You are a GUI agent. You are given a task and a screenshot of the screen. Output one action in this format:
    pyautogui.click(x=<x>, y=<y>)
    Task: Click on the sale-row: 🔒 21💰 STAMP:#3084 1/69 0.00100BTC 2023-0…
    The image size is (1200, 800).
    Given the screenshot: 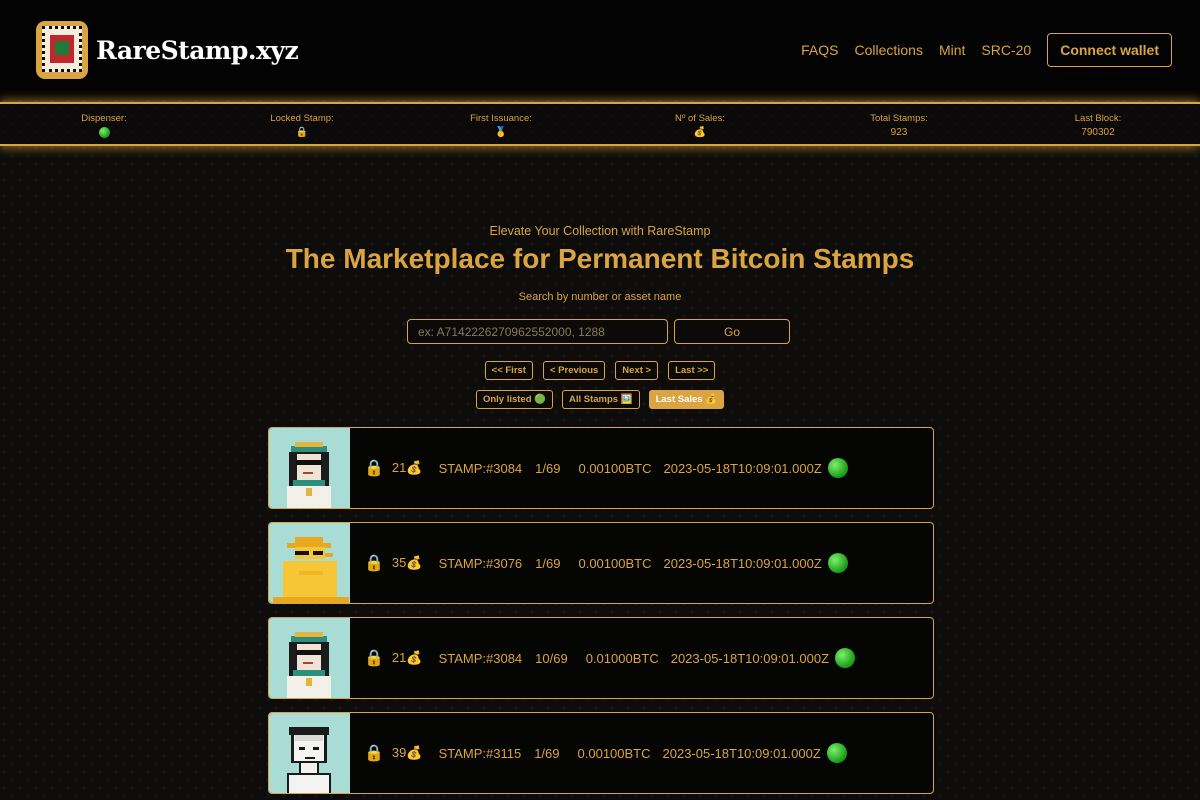 What is the action you would take?
    pyautogui.click(x=601, y=468)
    